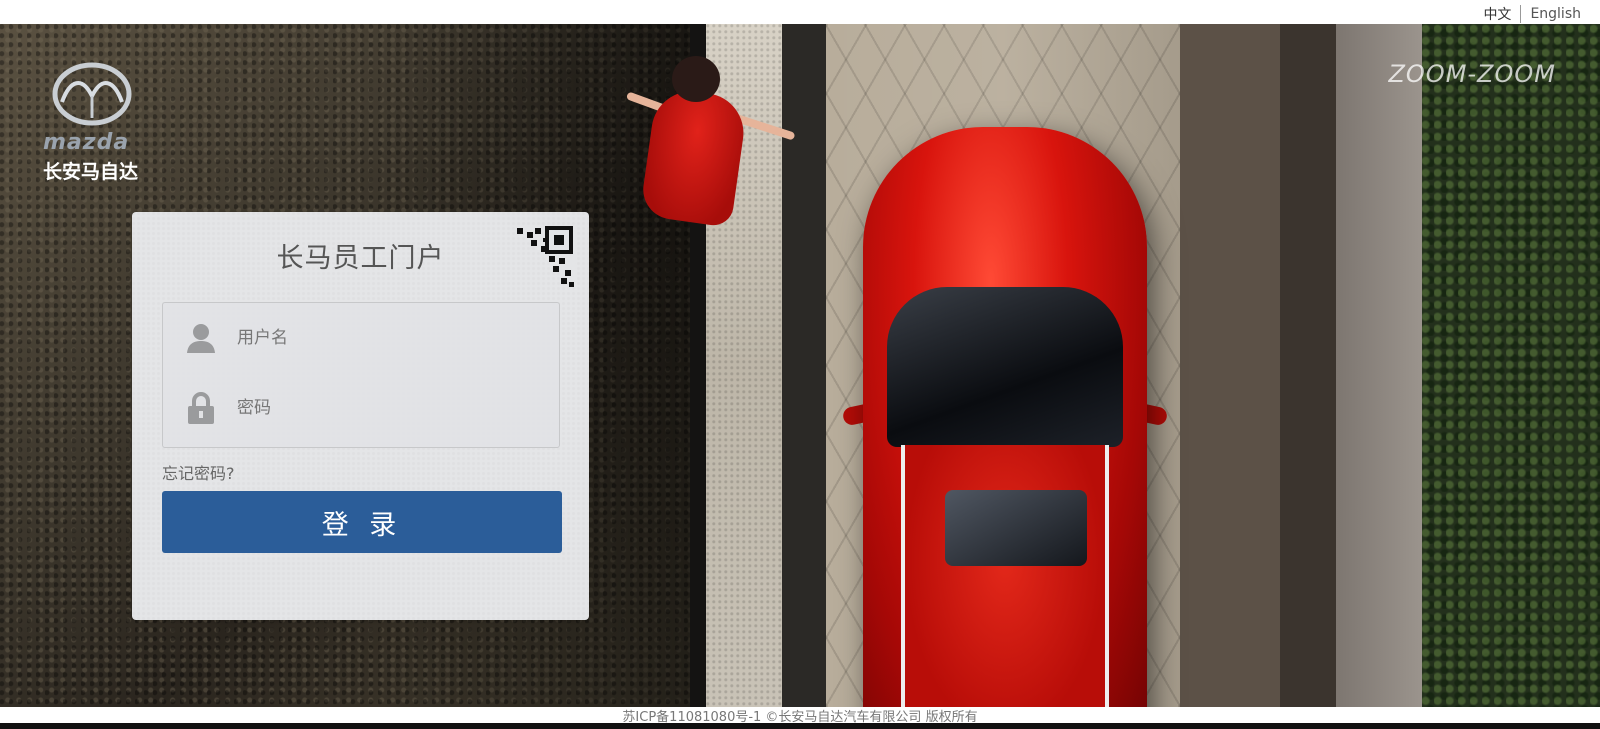  I want to click on username-input, so click(377, 338).